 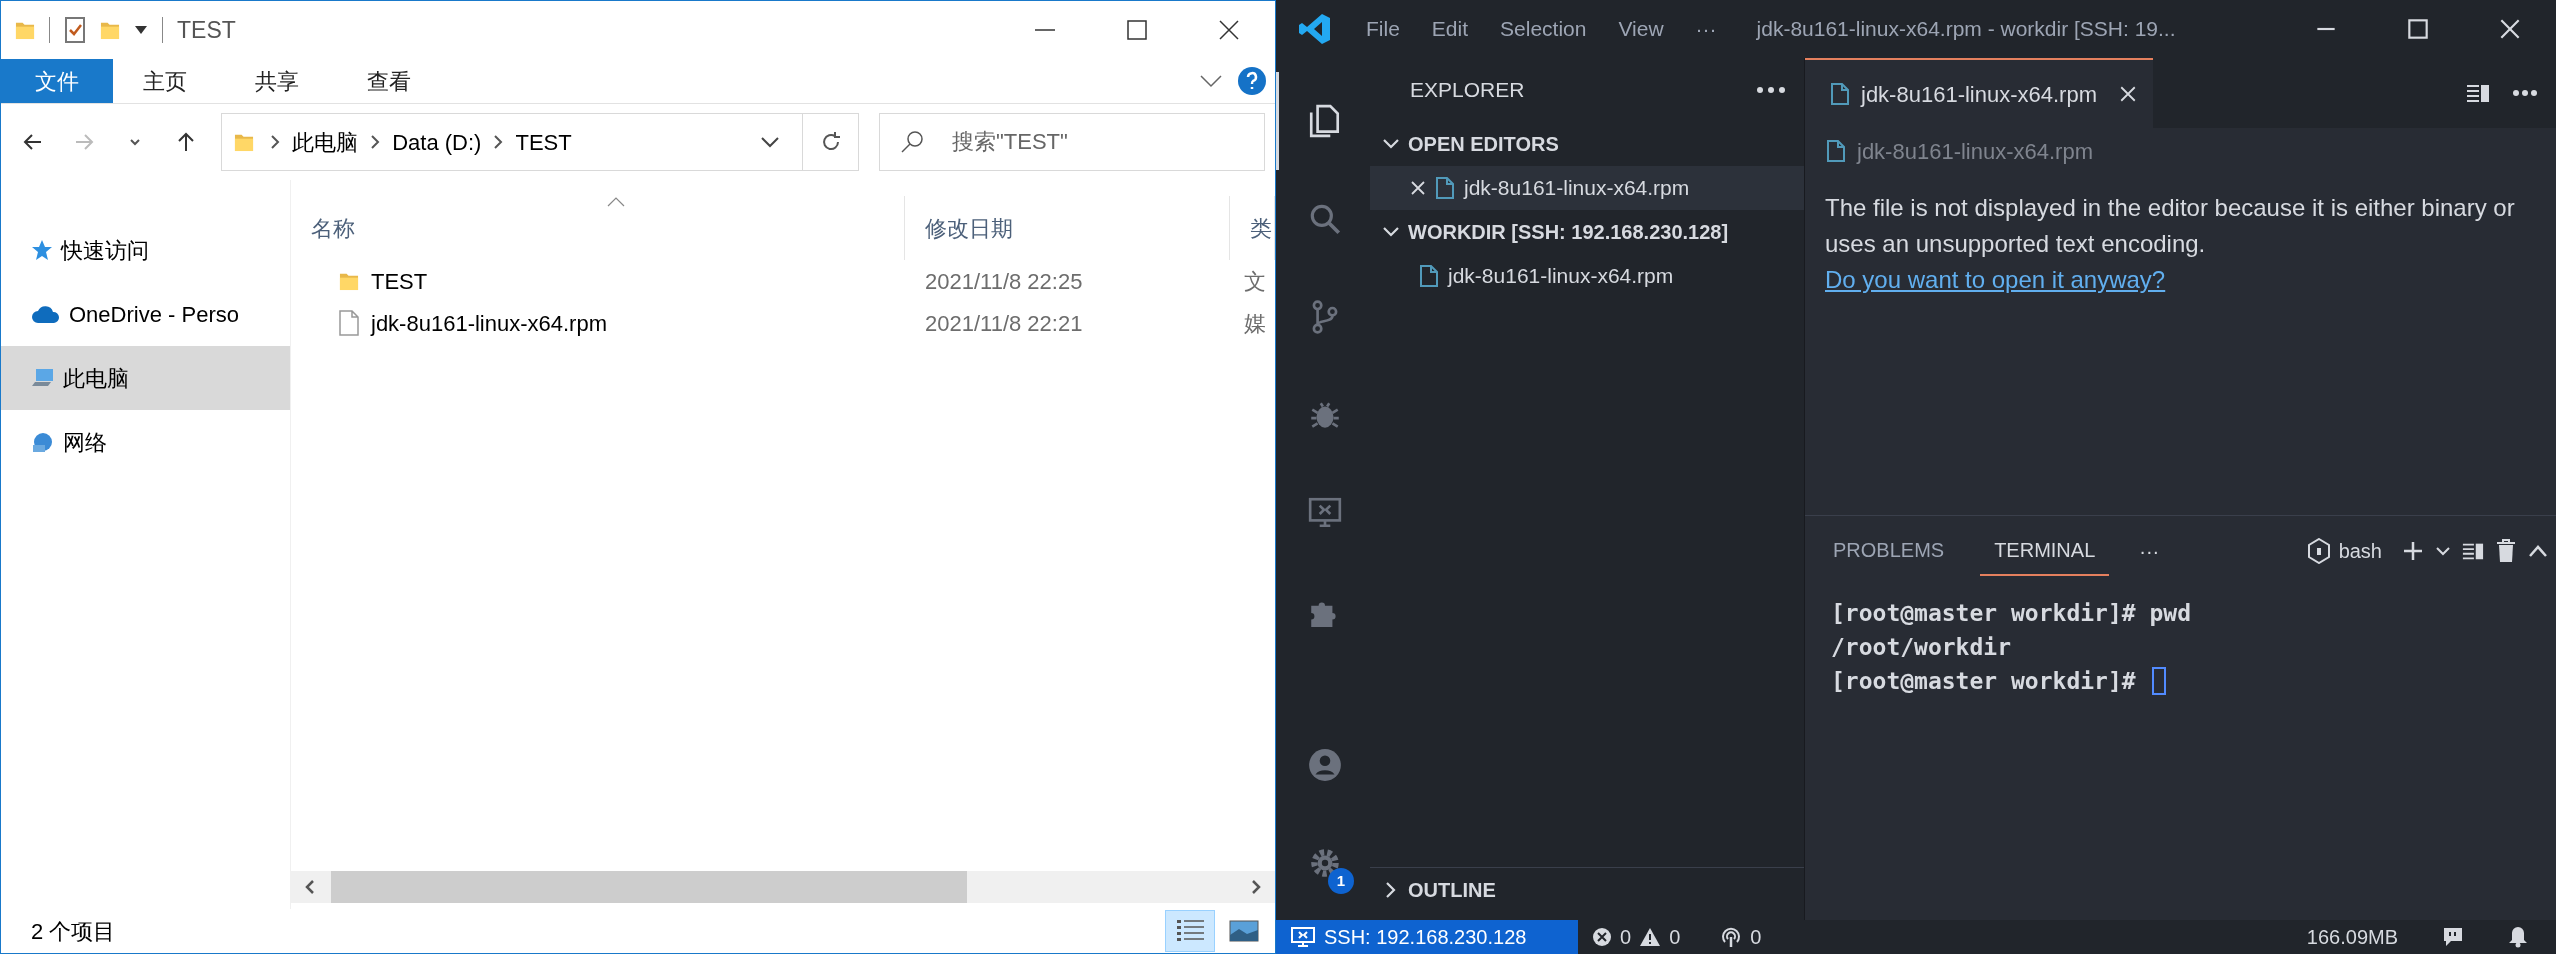 What do you see at coordinates (1889, 551) in the screenshot?
I see `panel-tab: PROBLEMS` at bounding box center [1889, 551].